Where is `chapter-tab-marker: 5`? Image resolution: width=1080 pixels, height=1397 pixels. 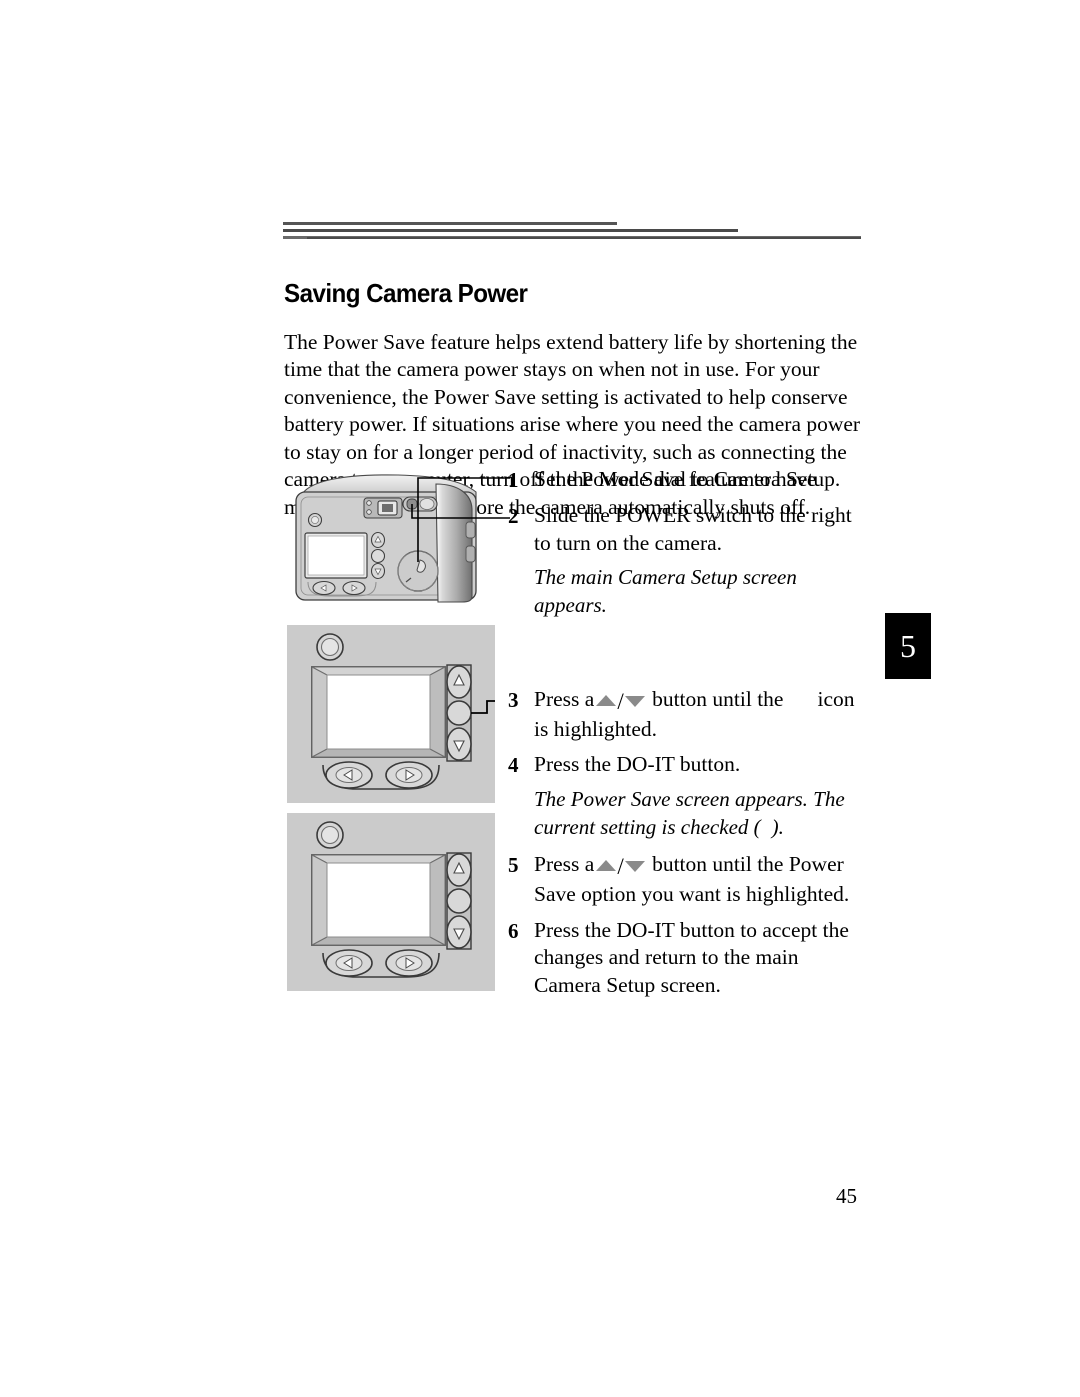 chapter-tab-marker: 5 is located at coordinates (908, 646).